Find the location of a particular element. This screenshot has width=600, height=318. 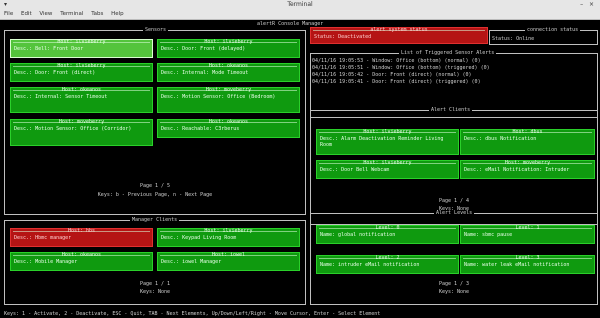

alert-client-desc: Desc.: dbus Notification is located at coordinates (500, 139).